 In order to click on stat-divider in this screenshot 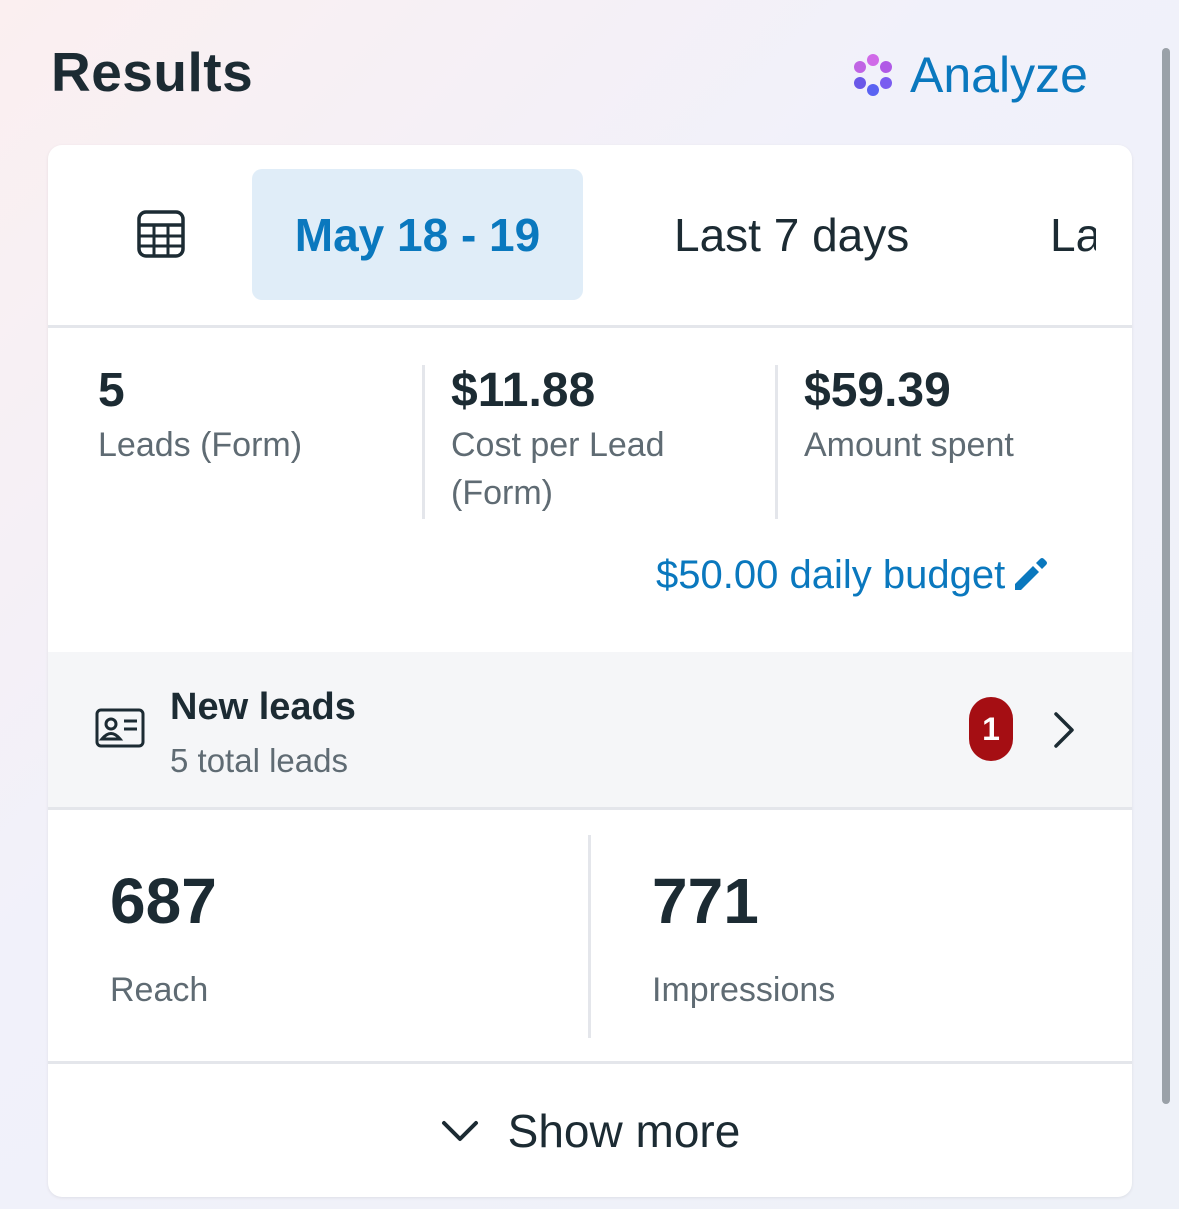, I will do `click(589, 936)`.